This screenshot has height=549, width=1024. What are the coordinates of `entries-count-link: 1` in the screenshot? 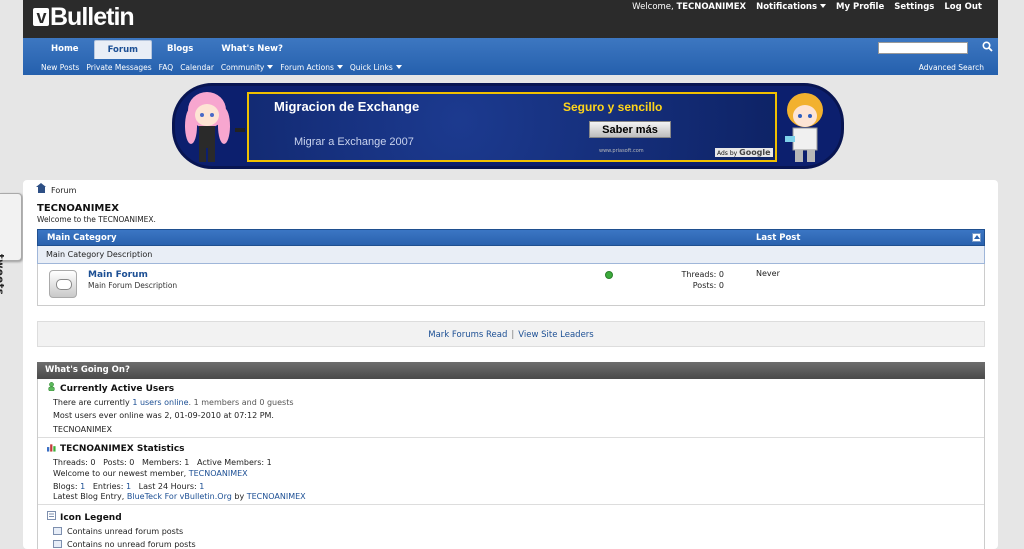 It's located at (128, 486).